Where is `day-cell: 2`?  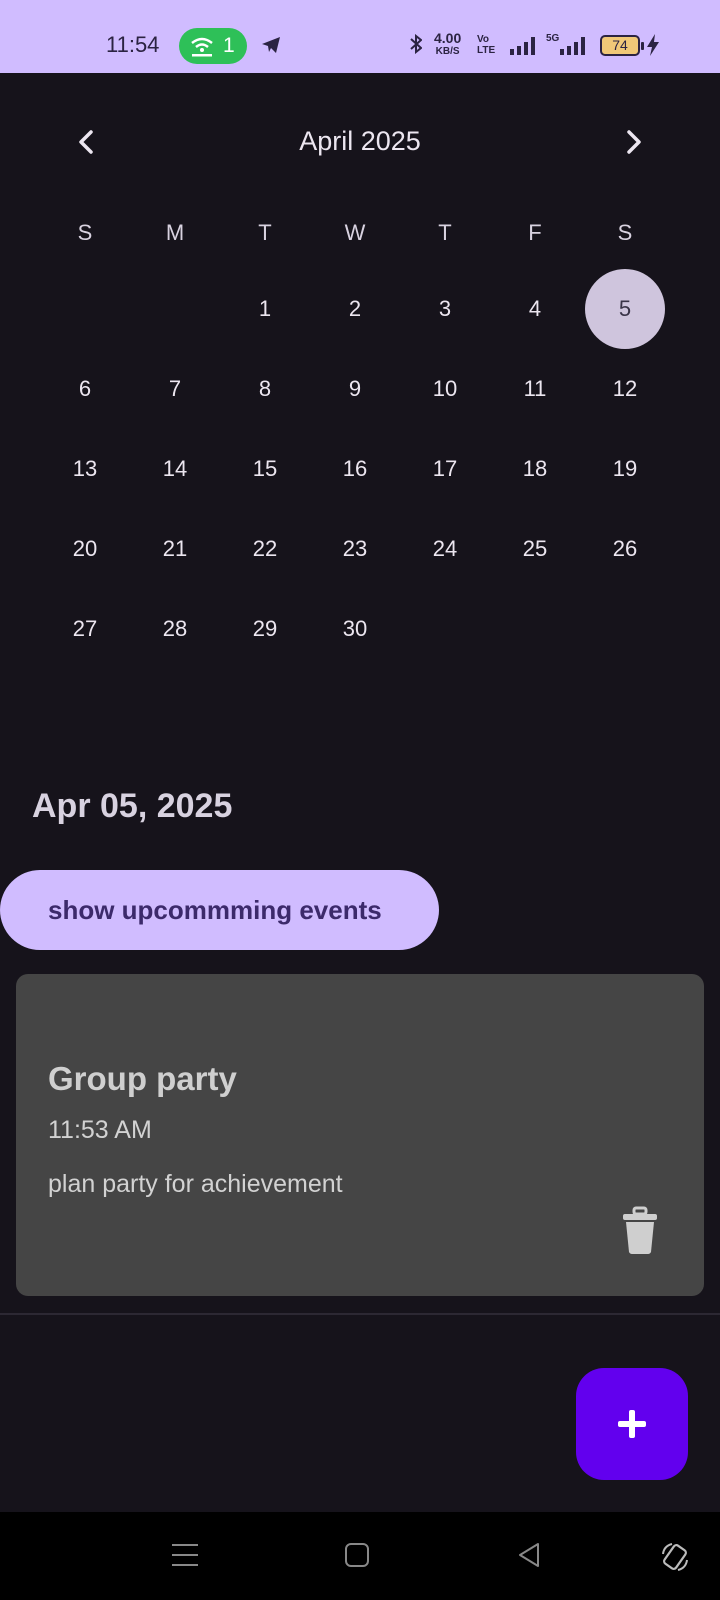
day-cell: 2 is located at coordinates (355, 309).